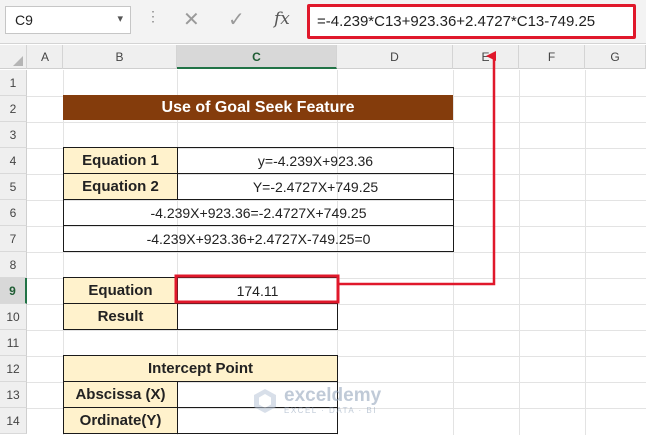 Image resolution: width=646 pixels, height=435 pixels. Describe the element at coordinates (13, 395) in the screenshot. I see `row-header-13: 13` at that location.